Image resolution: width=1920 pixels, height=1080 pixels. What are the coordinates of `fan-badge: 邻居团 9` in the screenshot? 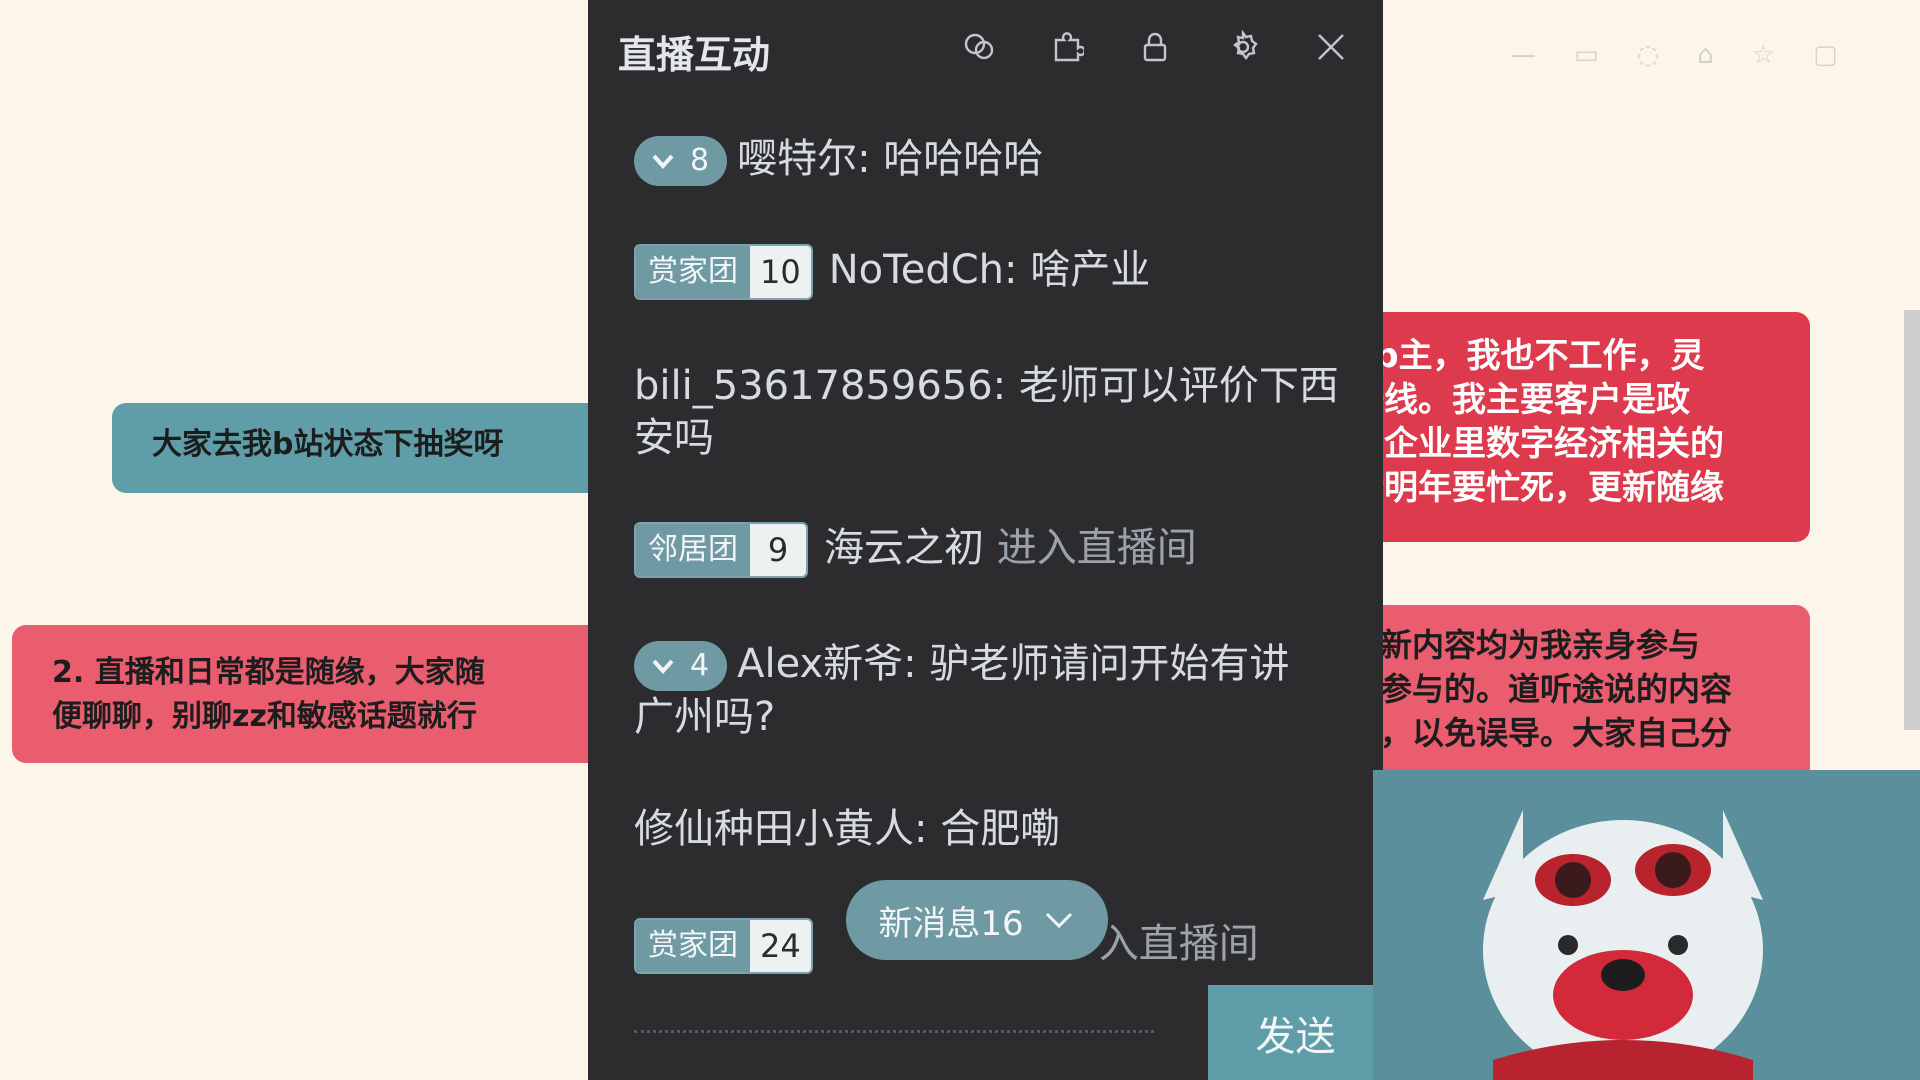 It's located at (721, 550).